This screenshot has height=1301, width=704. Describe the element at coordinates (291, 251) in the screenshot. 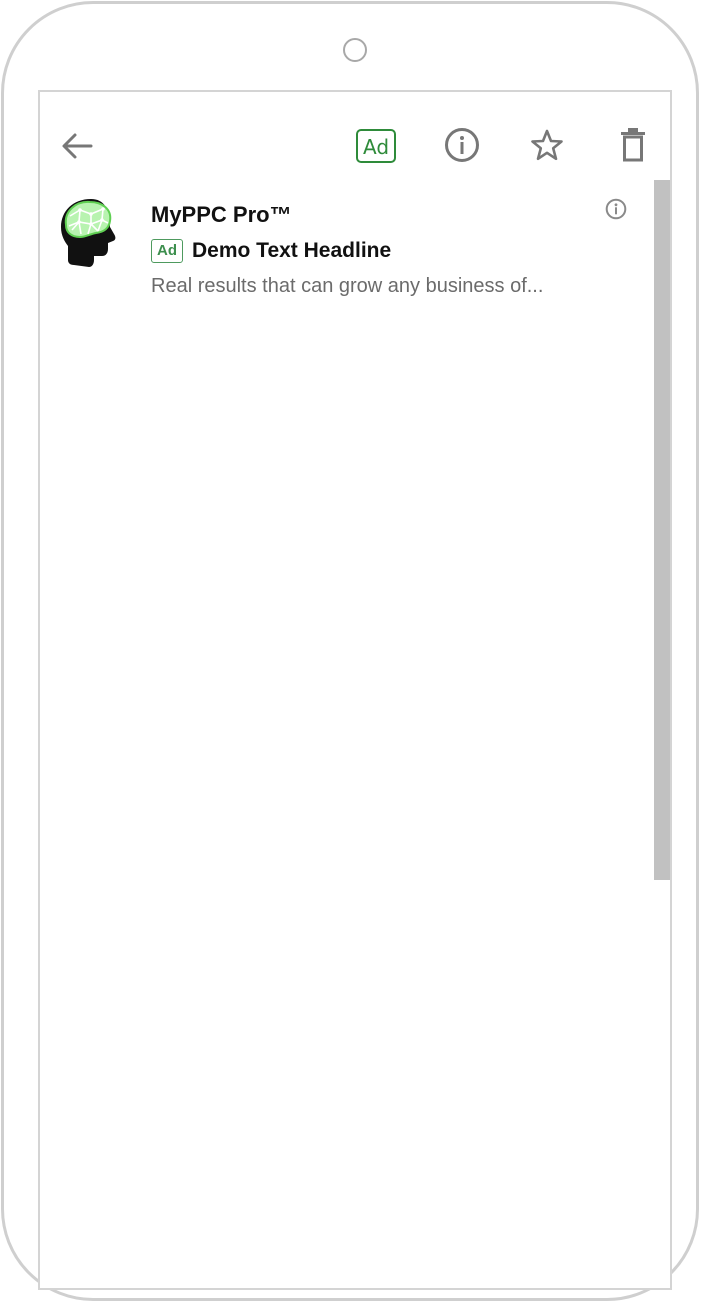

I see `ad-headline: Demo Text Headline` at that location.